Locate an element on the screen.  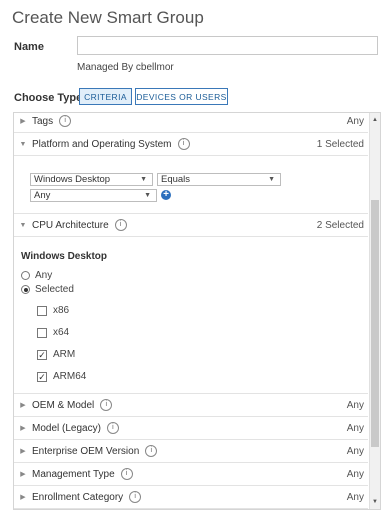
checkbox-label: x64 is located at coordinates (61, 332).